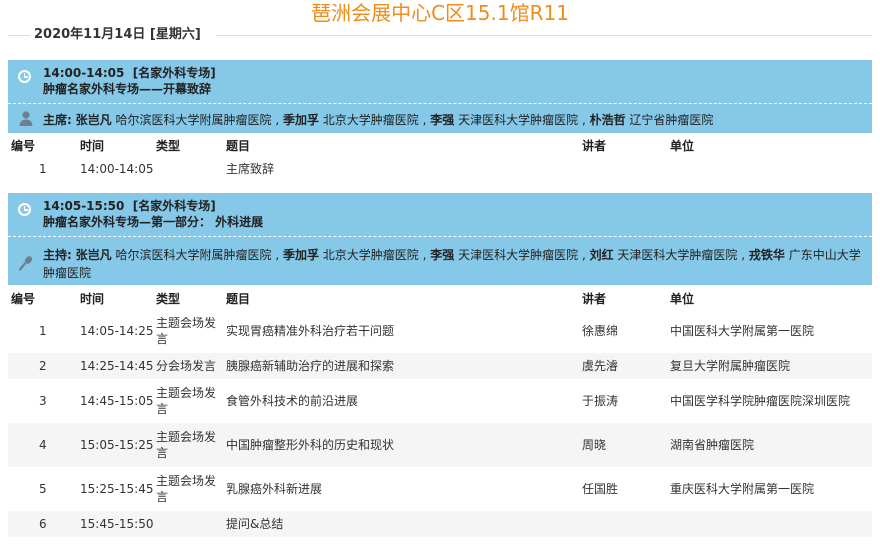  What do you see at coordinates (25, 263) in the screenshot?
I see `microphone-icon` at bounding box center [25, 263].